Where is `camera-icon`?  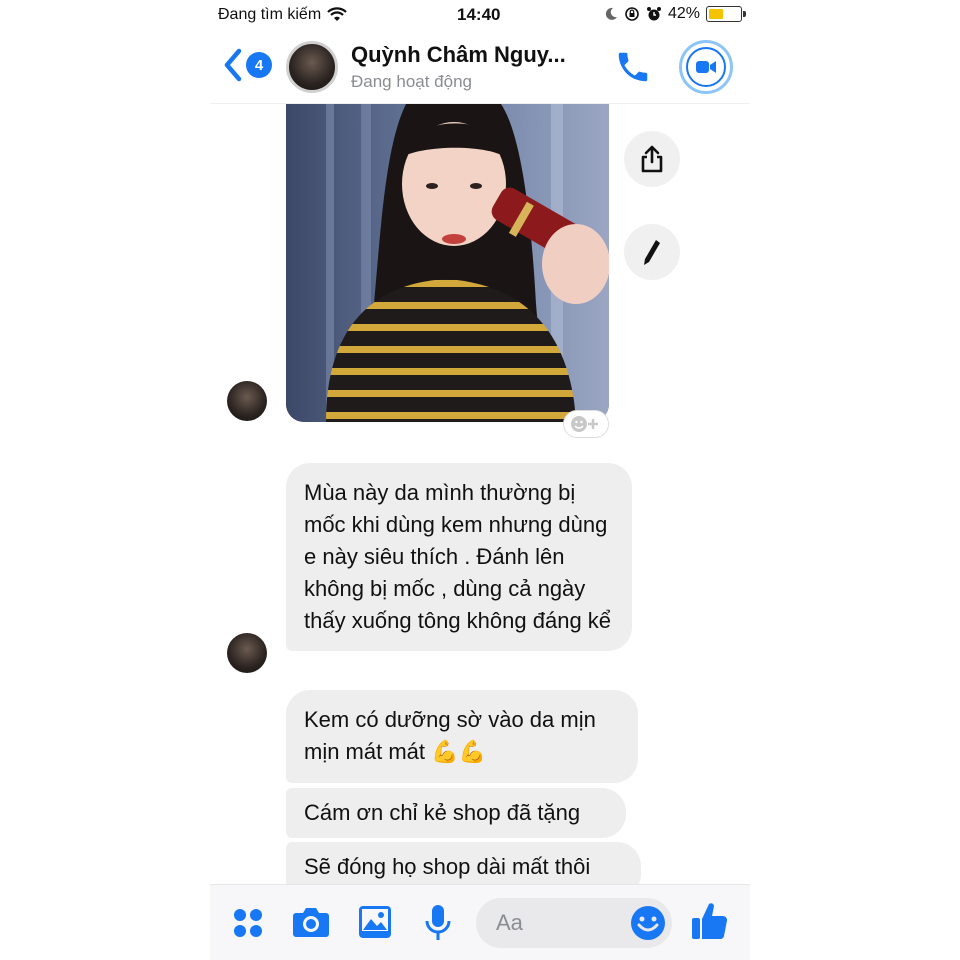 camera-icon is located at coordinates (311, 922).